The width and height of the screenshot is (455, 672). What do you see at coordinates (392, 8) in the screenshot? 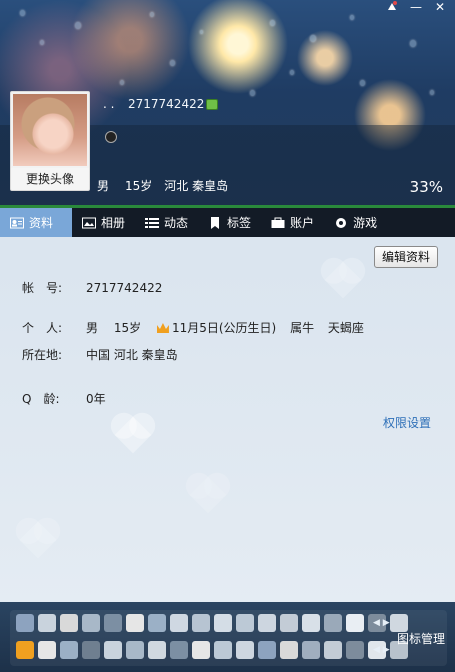
I see `skin-icon` at bounding box center [392, 8].